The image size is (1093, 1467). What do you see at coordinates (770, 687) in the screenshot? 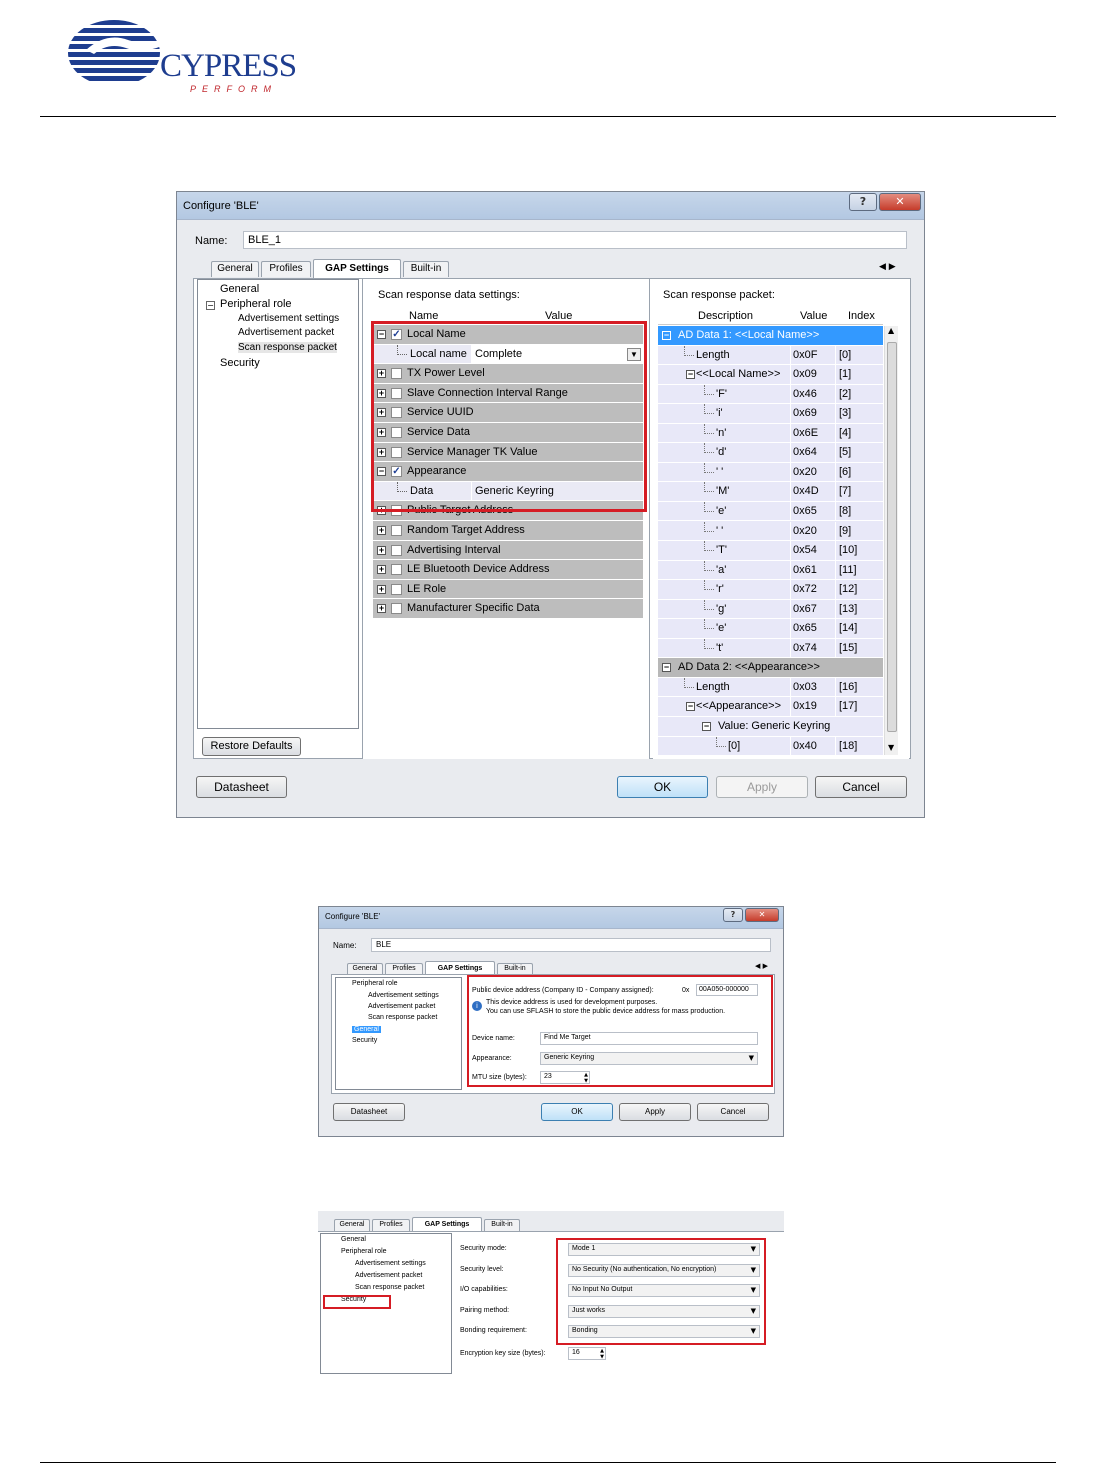
I see `packet-row: Length 0x03 [16]` at bounding box center [770, 687].